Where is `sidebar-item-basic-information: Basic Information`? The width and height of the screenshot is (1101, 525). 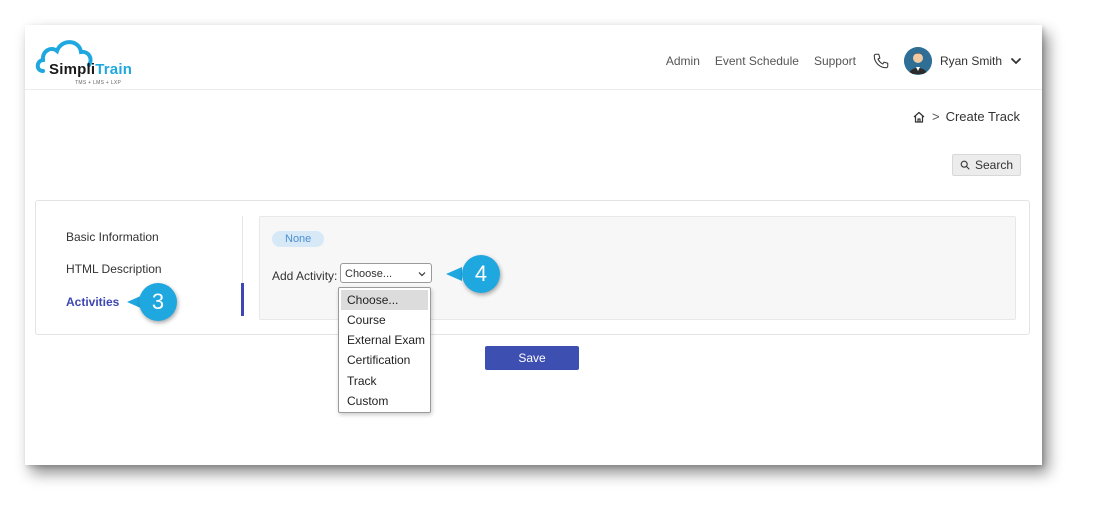
sidebar-item-basic-information: Basic Information is located at coordinates (112, 237).